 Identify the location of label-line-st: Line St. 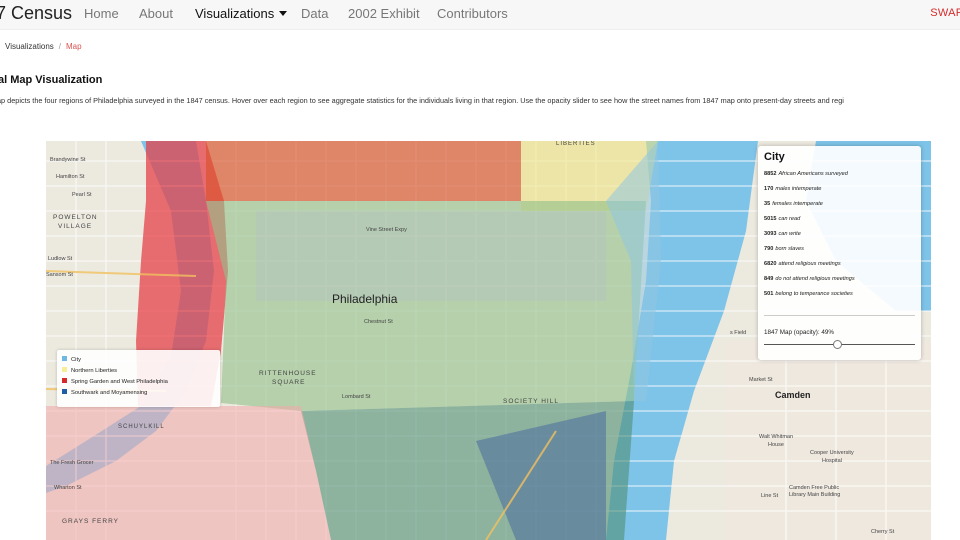
(770, 496).